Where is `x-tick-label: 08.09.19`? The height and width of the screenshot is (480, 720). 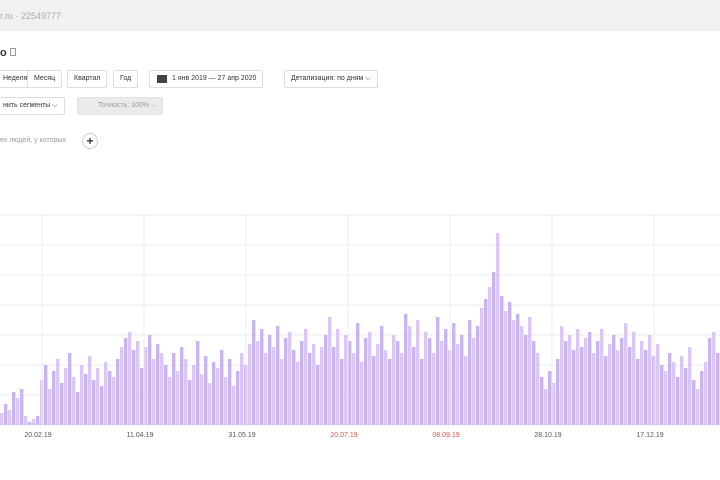
x-tick-label: 08.09.19 is located at coordinates (445, 435).